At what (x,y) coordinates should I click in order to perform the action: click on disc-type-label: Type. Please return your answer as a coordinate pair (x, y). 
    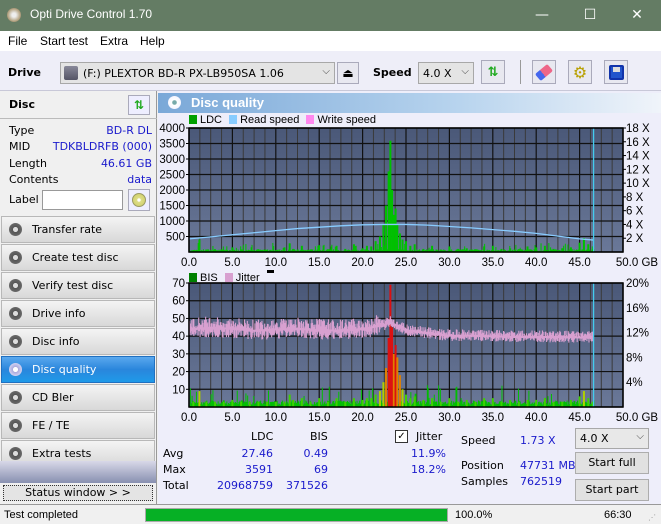
    Looking at the image, I should click on (22, 130).